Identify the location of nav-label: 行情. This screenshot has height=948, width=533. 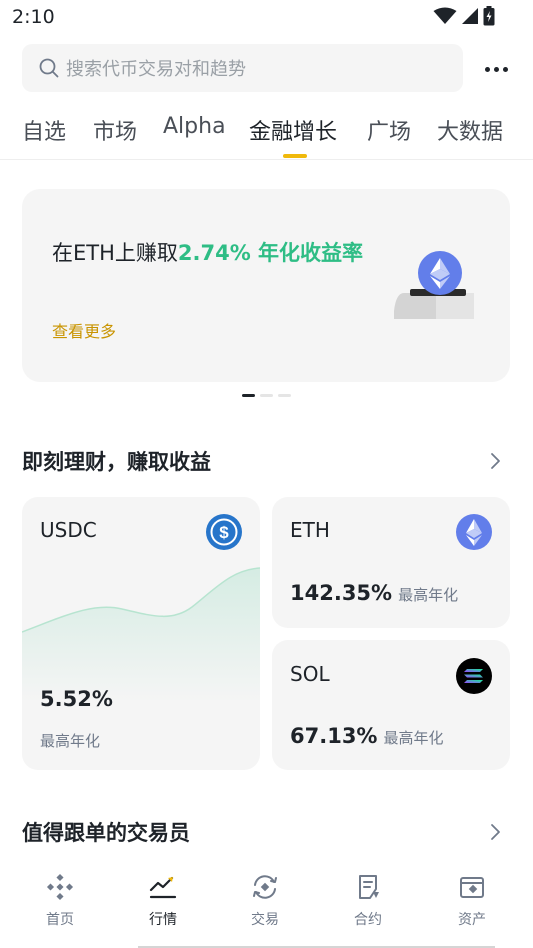
(163, 920).